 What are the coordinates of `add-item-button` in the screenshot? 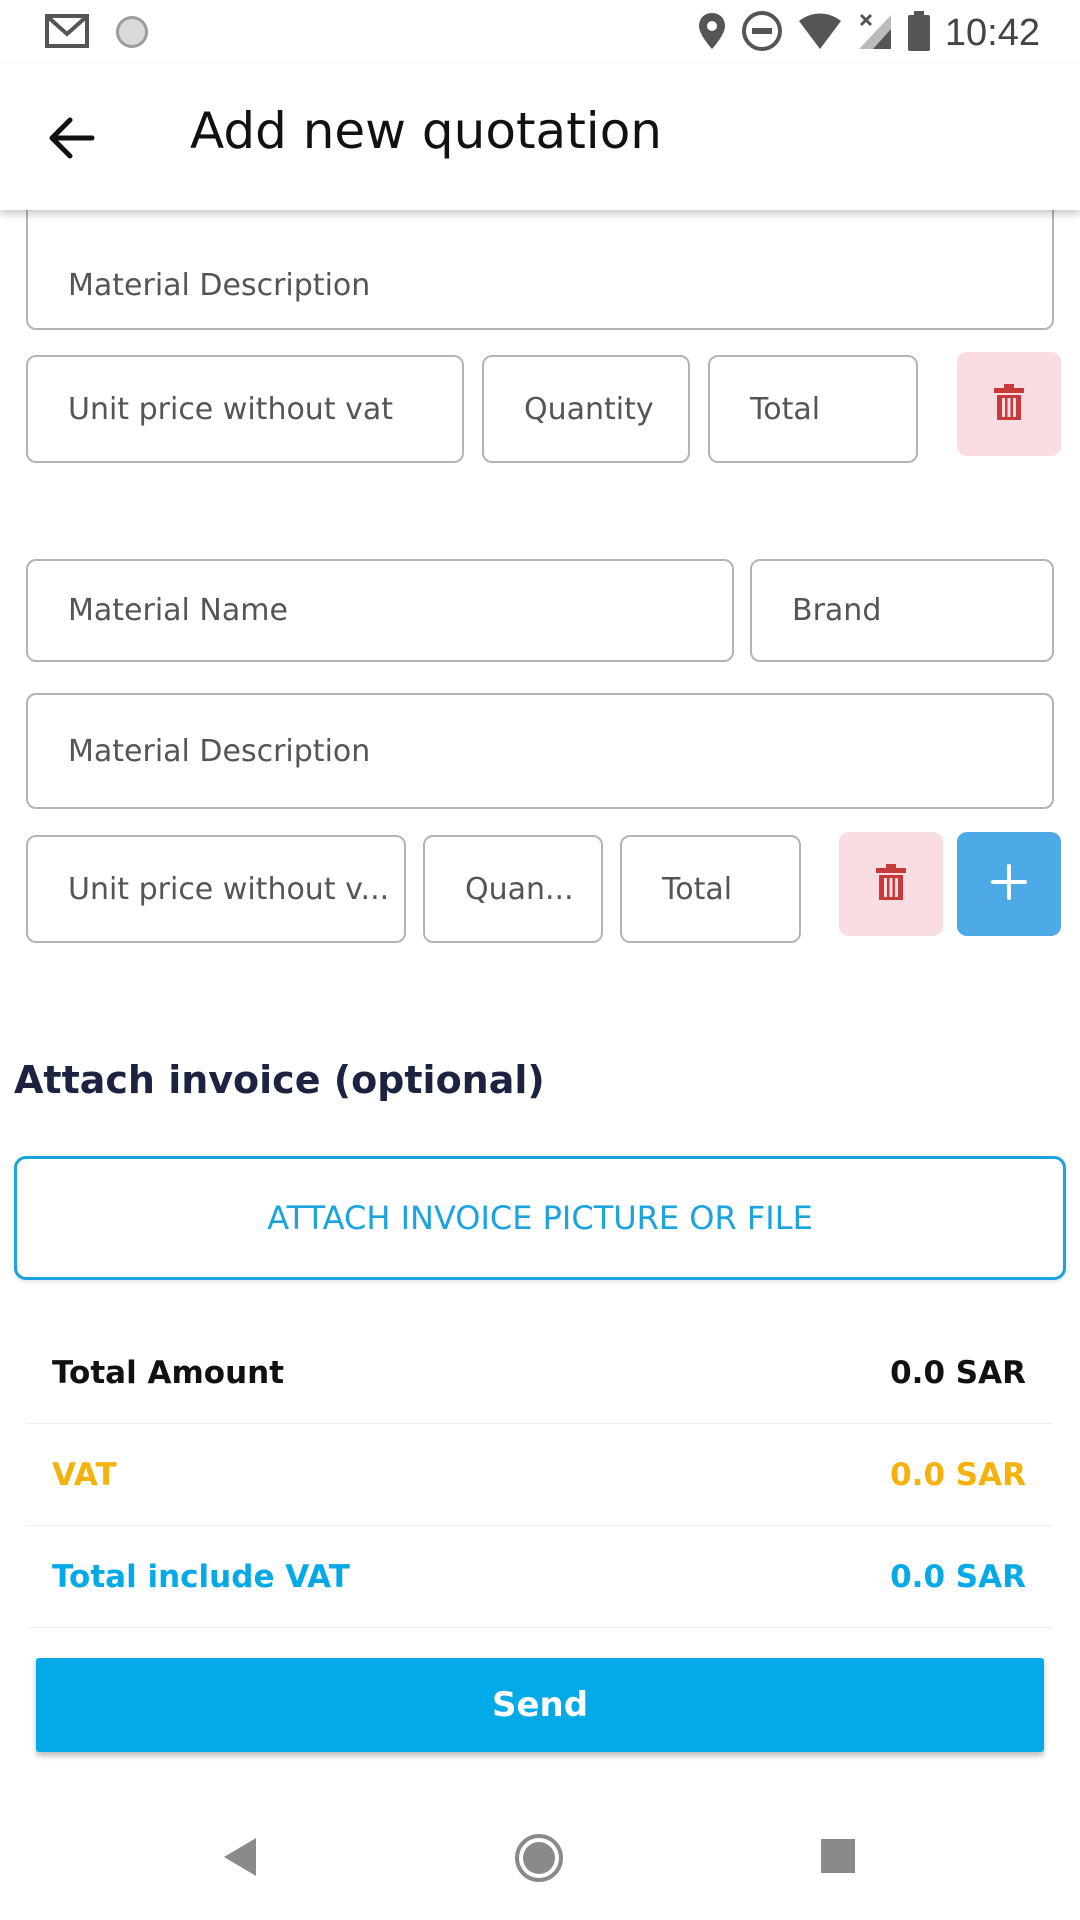 It's located at (1009, 884).